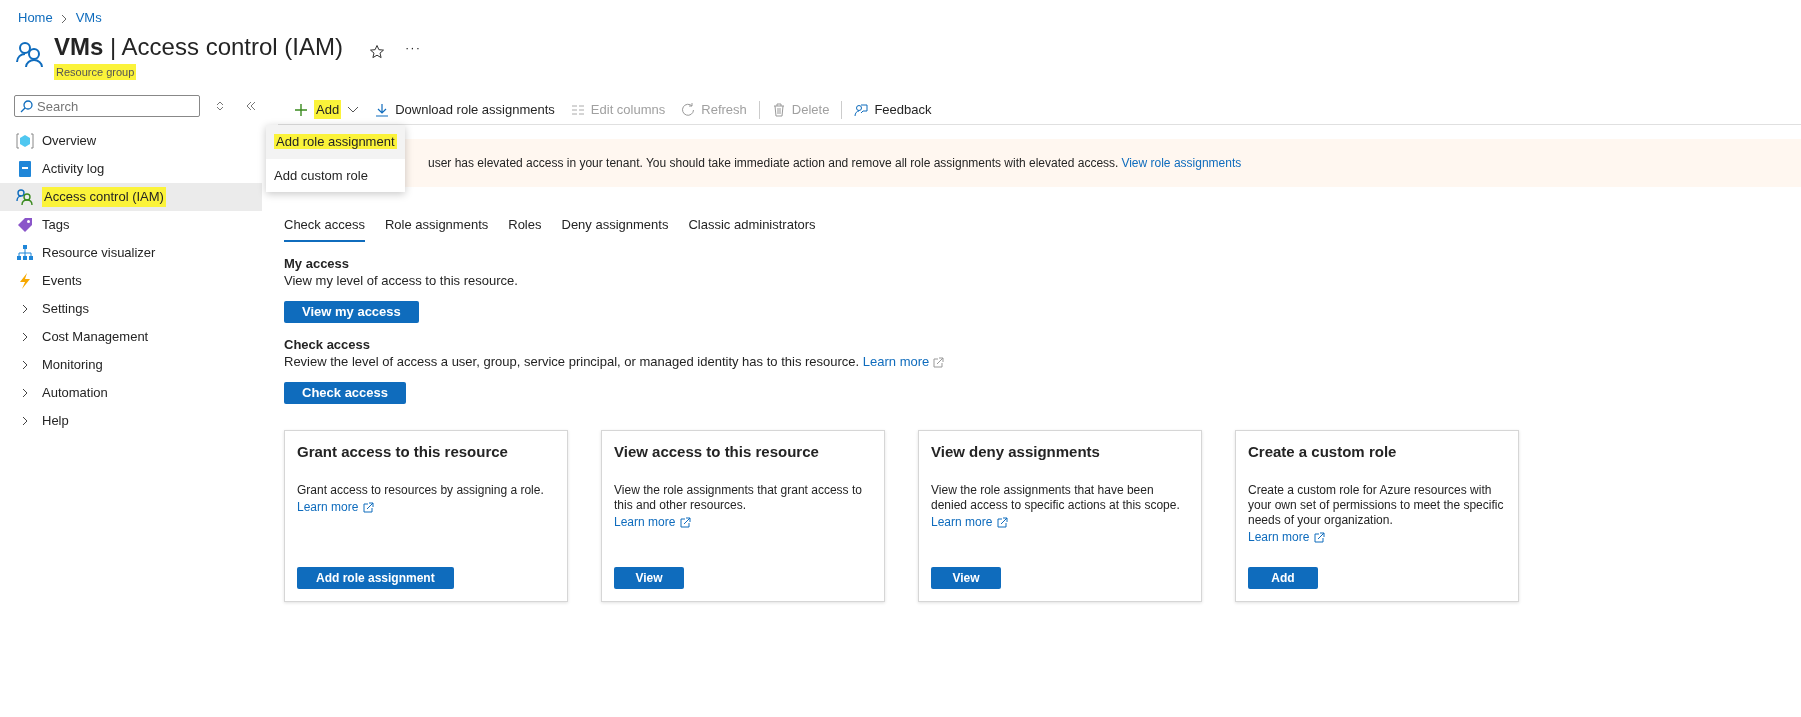  Describe the element at coordinates (375, 577) in the screenshot. I see `card-action-button: Add role assignment` at that location.